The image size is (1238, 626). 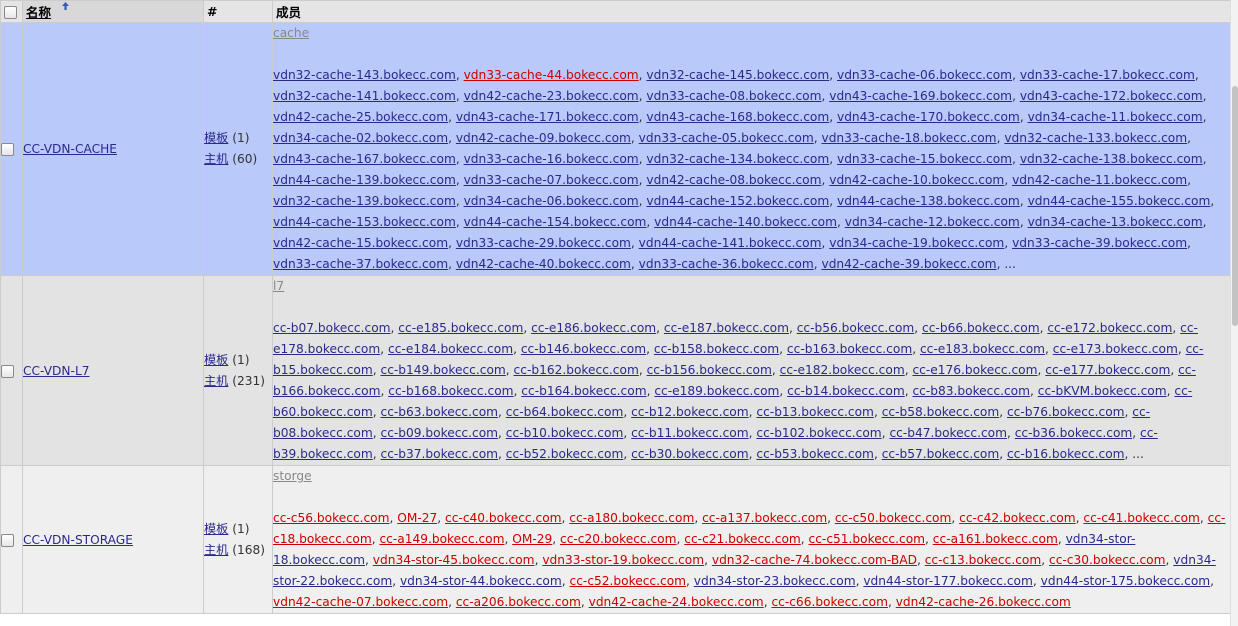 I want to click on member-host-link: cc-c41.bokecc.com, so click(x=1141, y=518).